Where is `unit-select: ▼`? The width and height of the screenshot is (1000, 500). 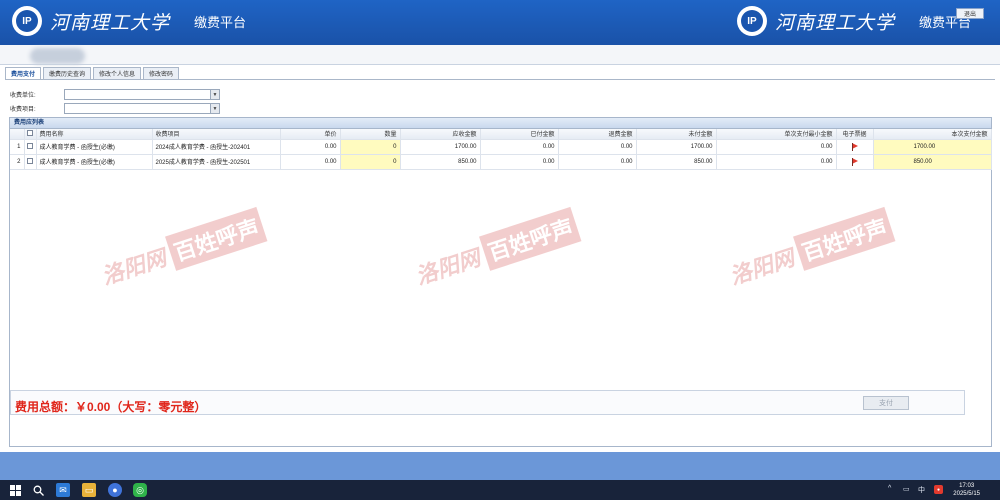 unit-select: ▼ is located at coordinates (142, 94).